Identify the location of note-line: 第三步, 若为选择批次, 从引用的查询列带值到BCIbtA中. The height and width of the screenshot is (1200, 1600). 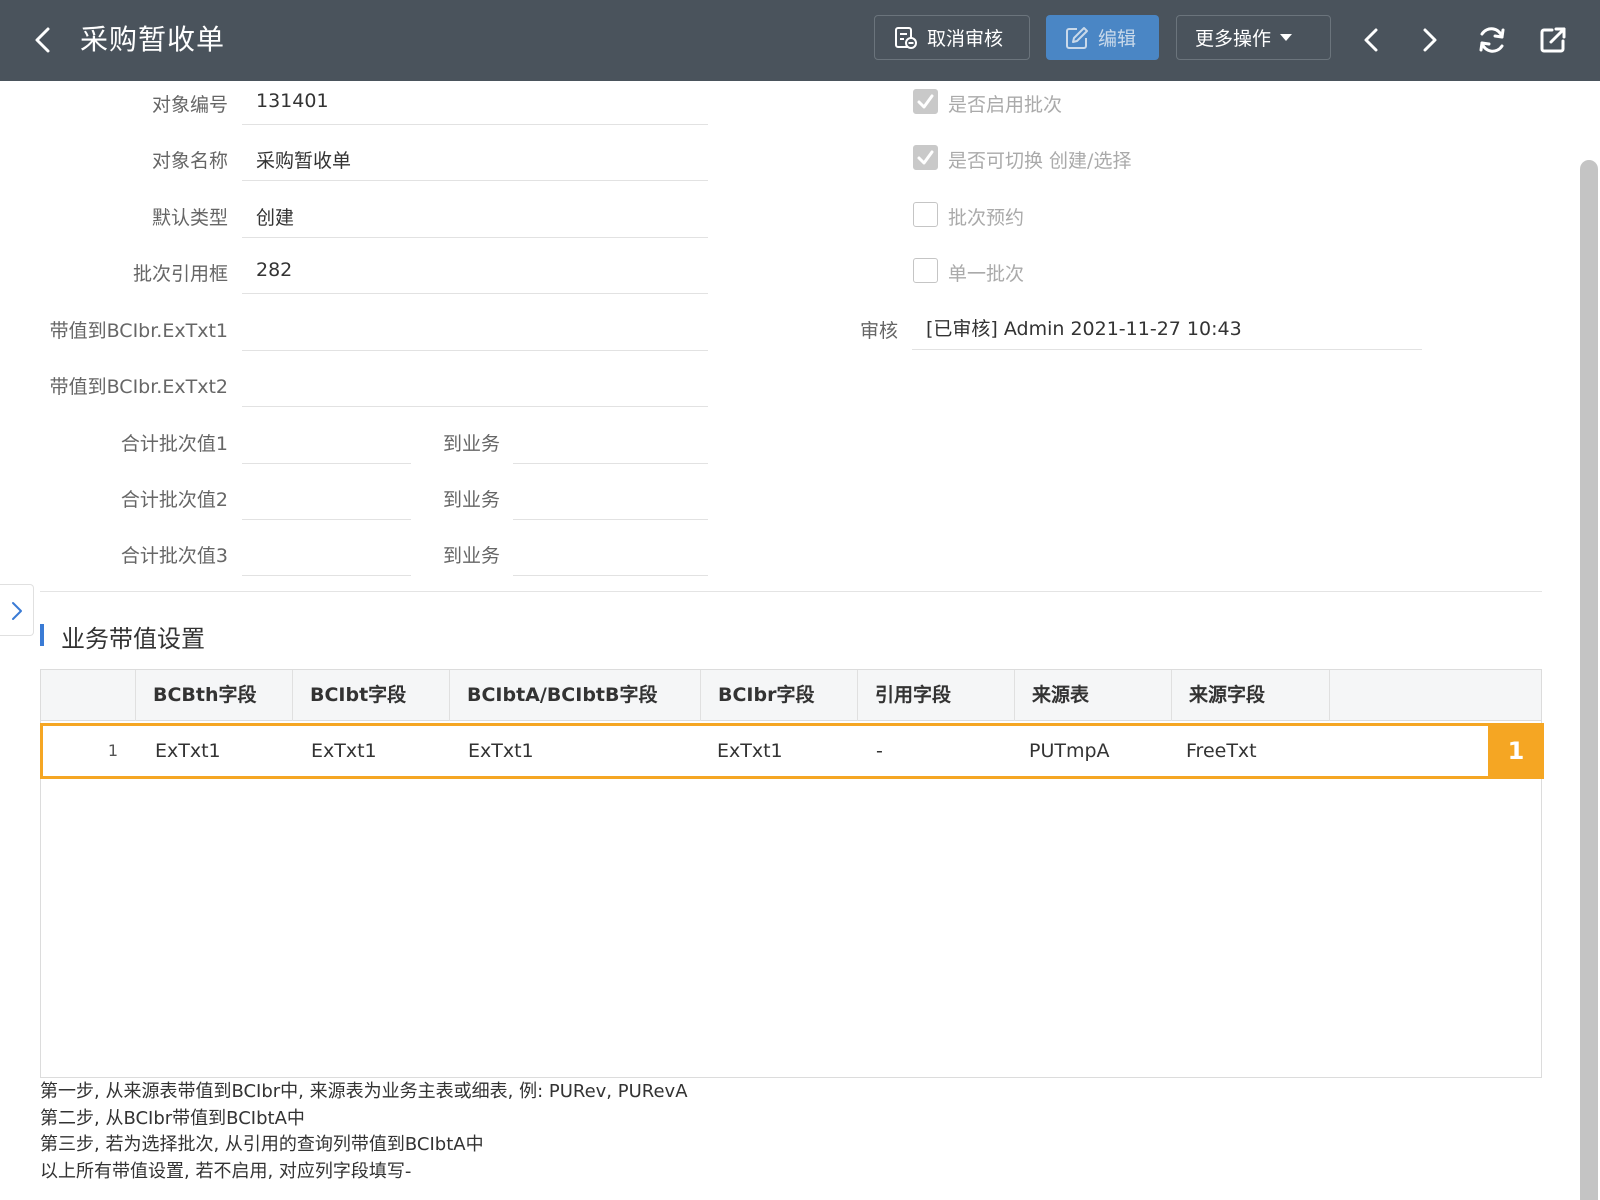
(262, 1144).